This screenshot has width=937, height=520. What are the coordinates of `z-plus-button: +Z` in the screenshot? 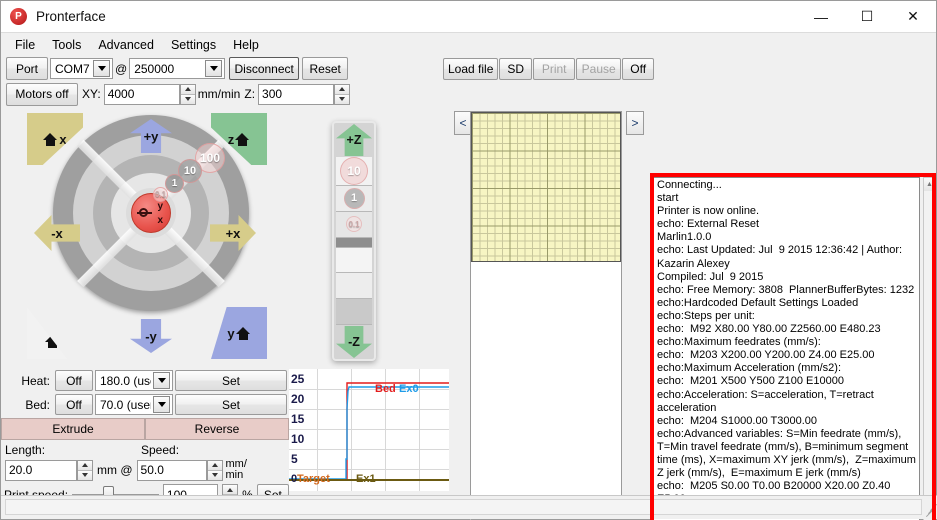 It's located at (354, 140).